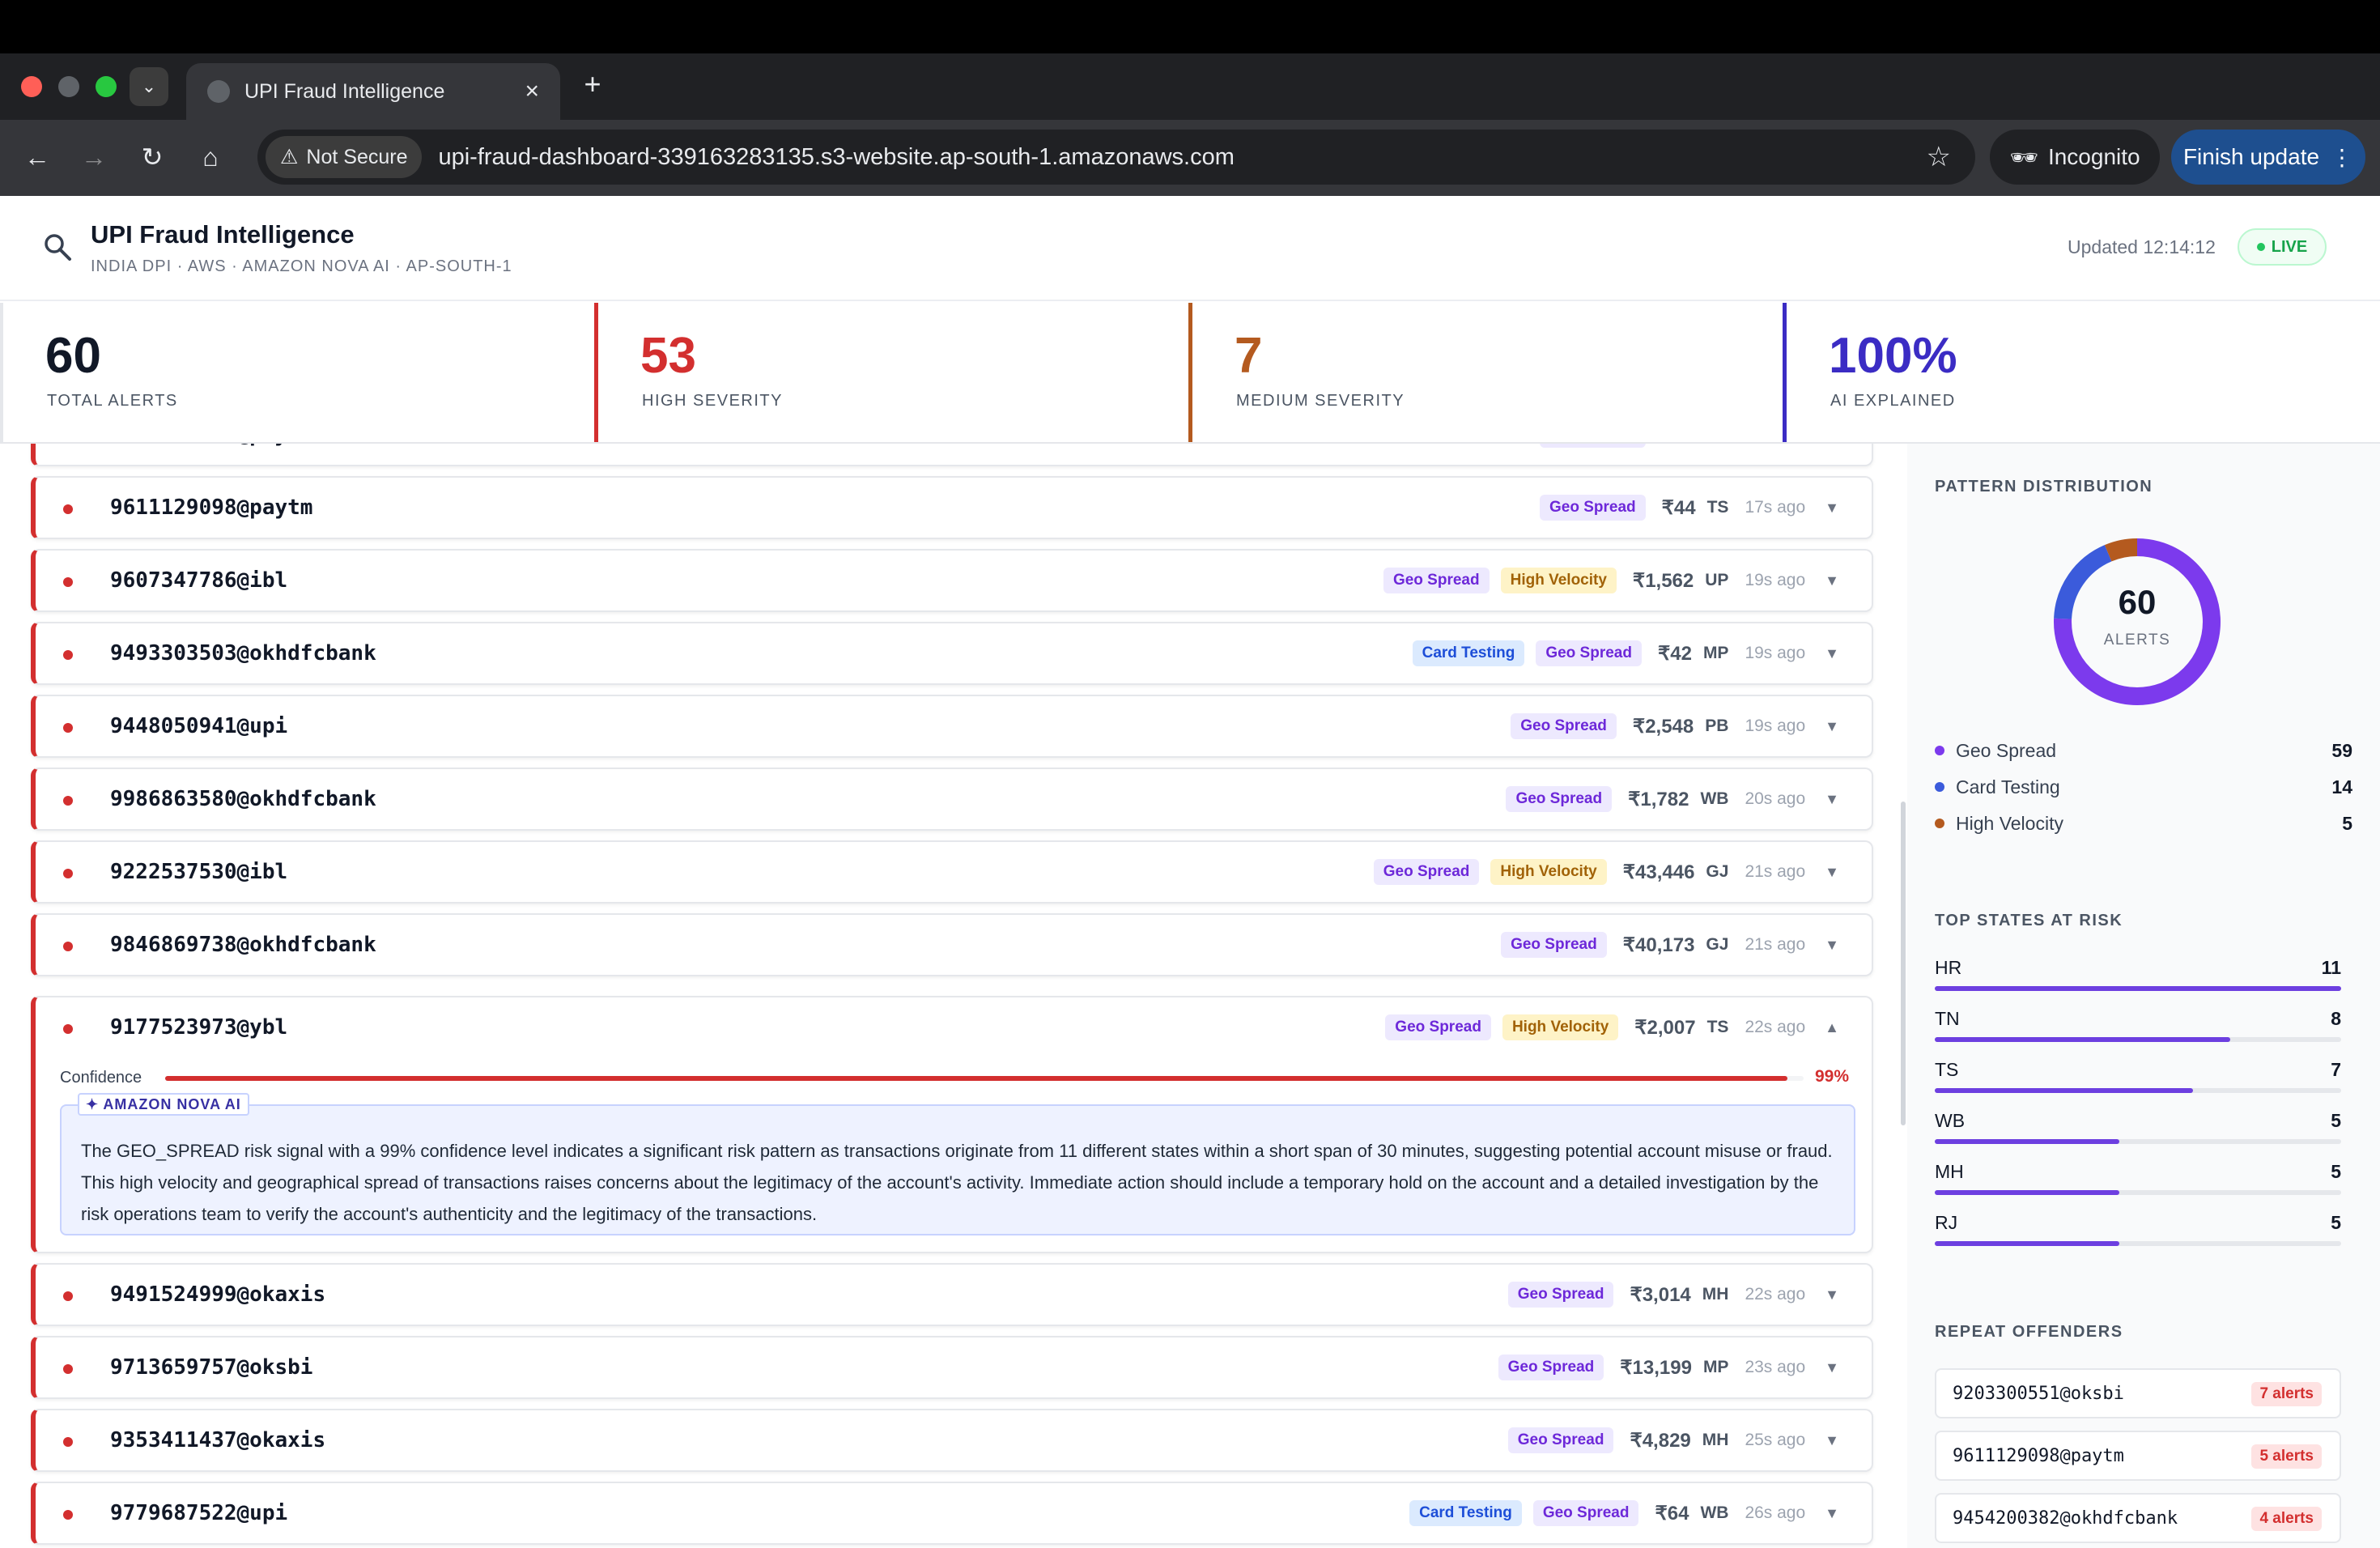 The width and height of the screenshot is (2380, 1548). Describe the element at coordinates (199, 872) in the screenshot. I see `alert-vpa: 9222537530@ibl` at that location.